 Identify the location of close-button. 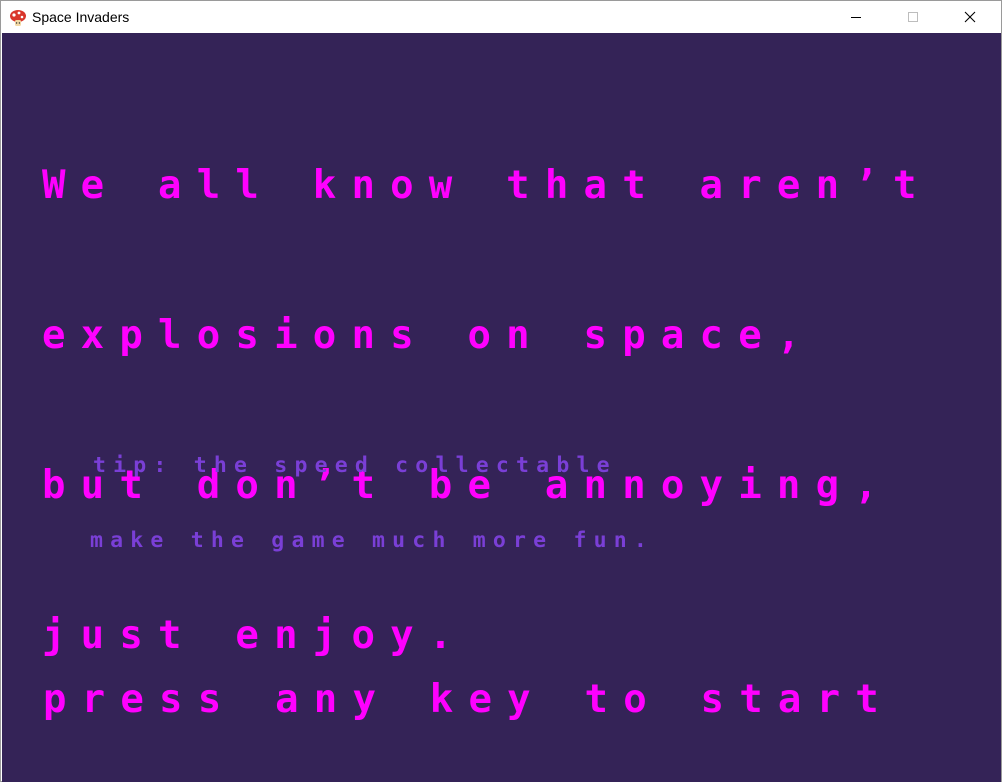
(970, 17).